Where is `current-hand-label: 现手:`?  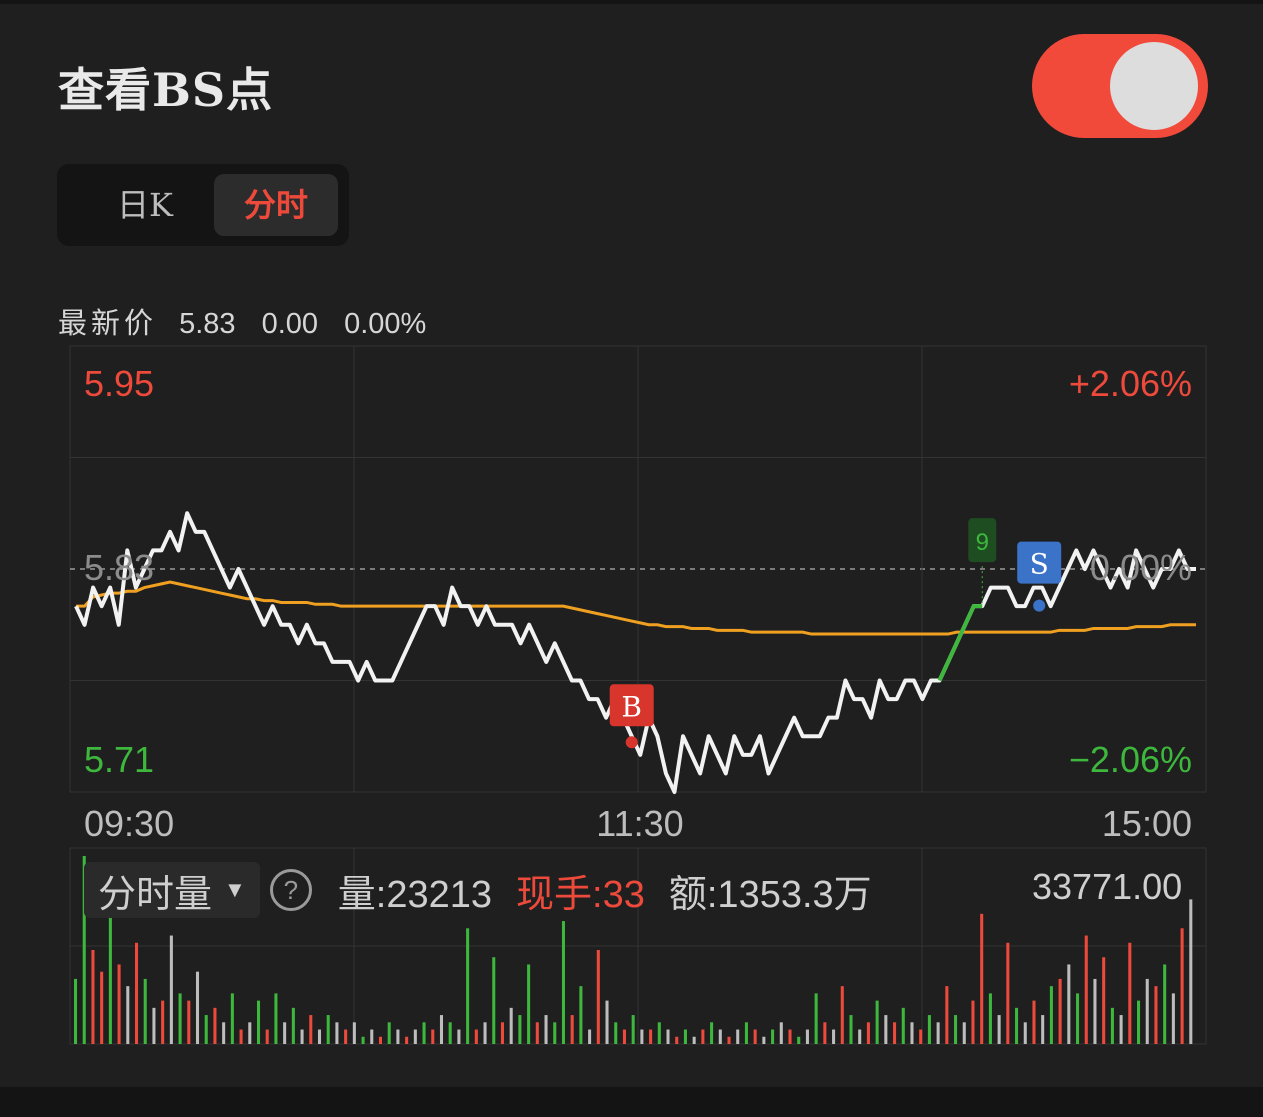
current-hand-label: 现手: is located at coordinates (559, 894).